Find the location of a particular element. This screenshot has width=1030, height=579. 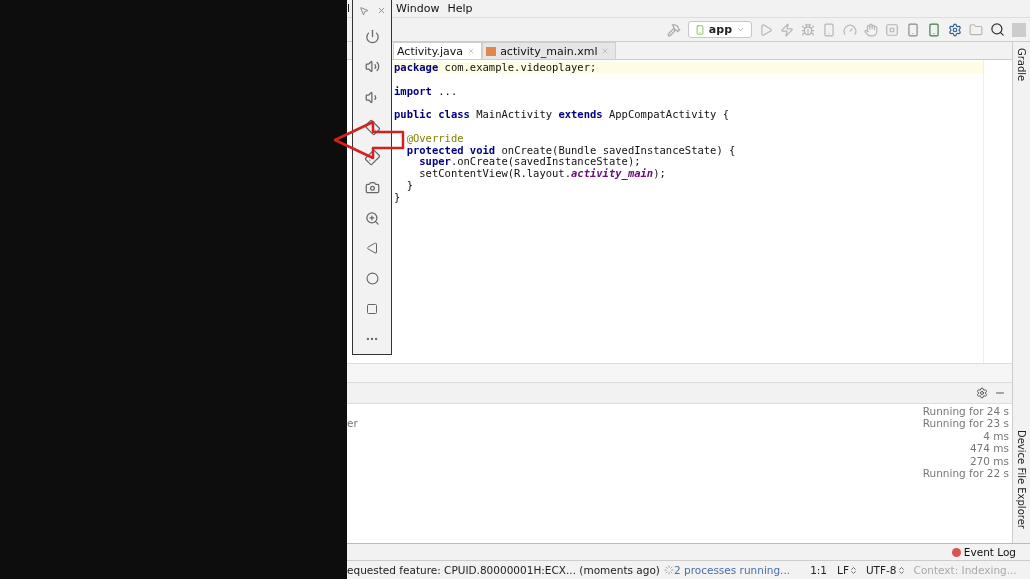

hand-icon is located at coordinates (871, 29).